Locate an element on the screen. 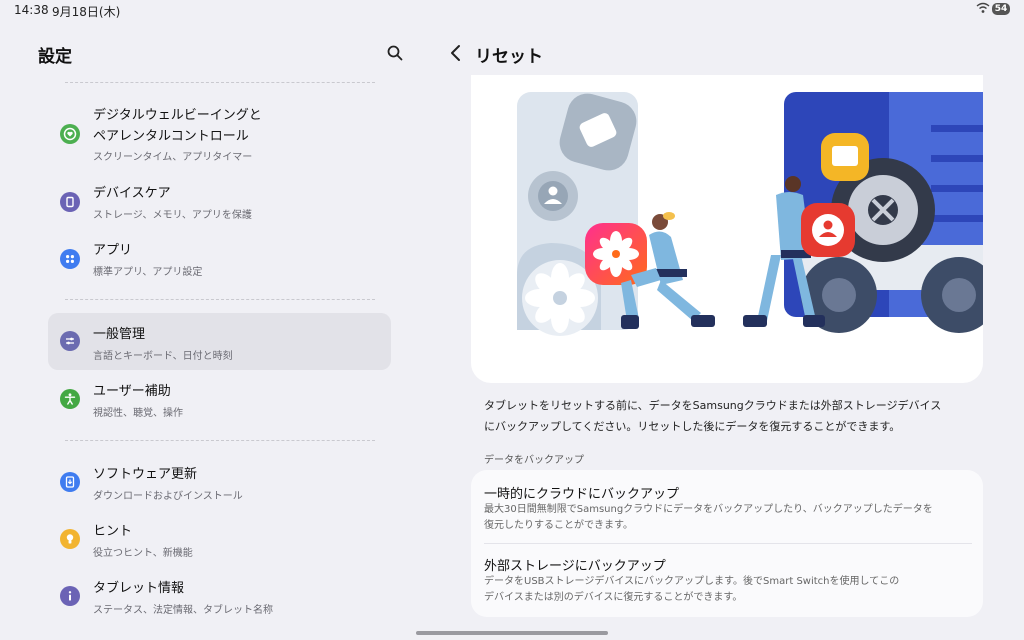 This screenshot has height=640, width=1024. status-date: 9月18日(木) is located at coordinates (86, 12).